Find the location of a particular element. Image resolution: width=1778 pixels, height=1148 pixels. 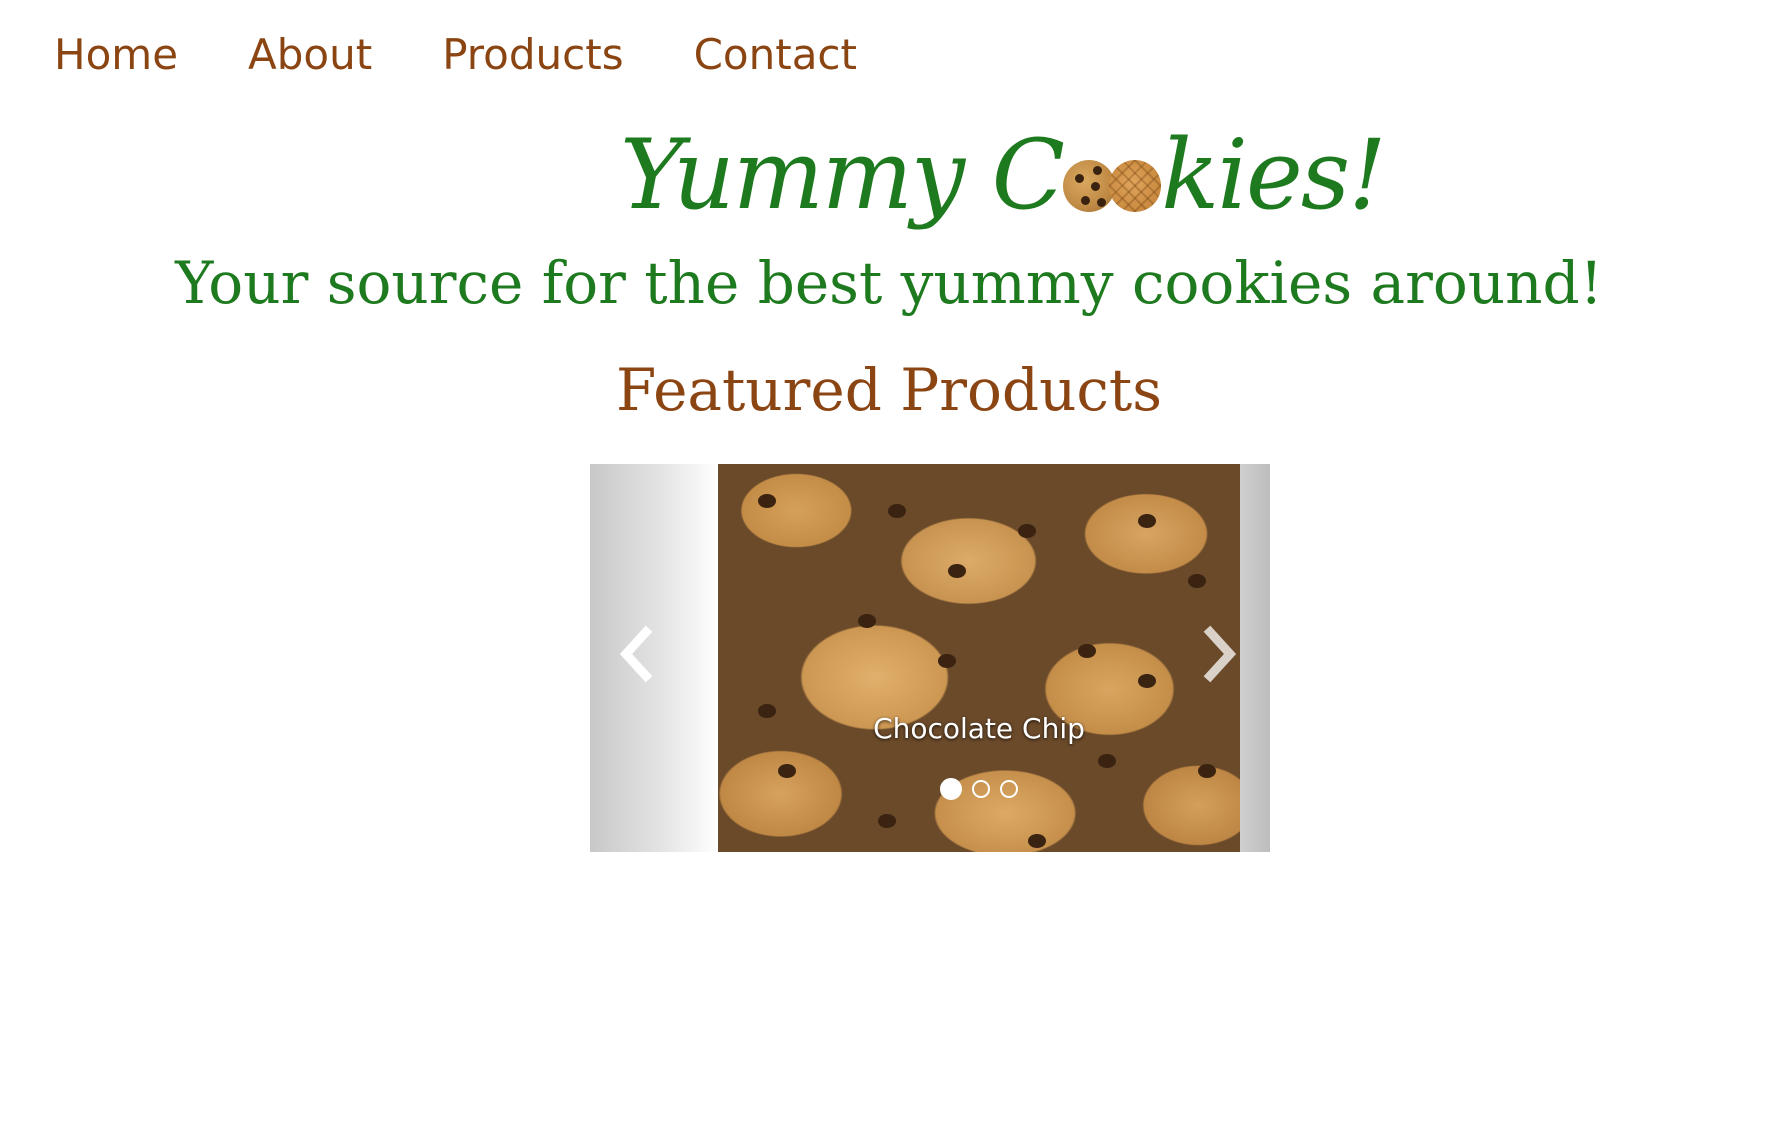

featured-products-heading: Featured Products is located at coordinates (889, 390).